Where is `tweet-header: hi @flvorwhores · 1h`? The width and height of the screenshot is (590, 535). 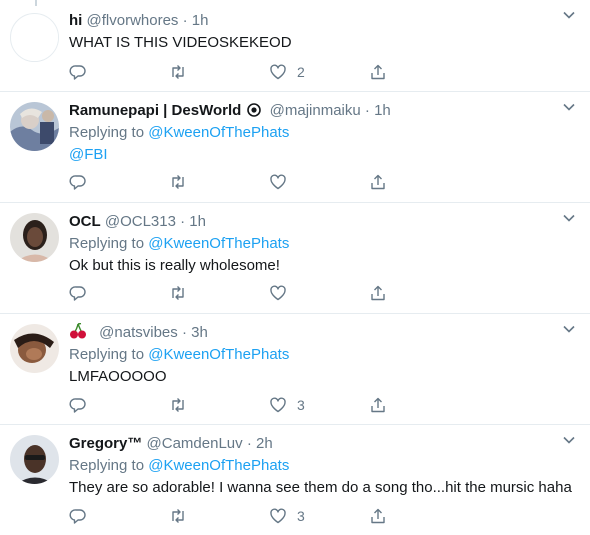 tweet-header: hi @flvorwhores · 1h is located at coordinates (319, 21).